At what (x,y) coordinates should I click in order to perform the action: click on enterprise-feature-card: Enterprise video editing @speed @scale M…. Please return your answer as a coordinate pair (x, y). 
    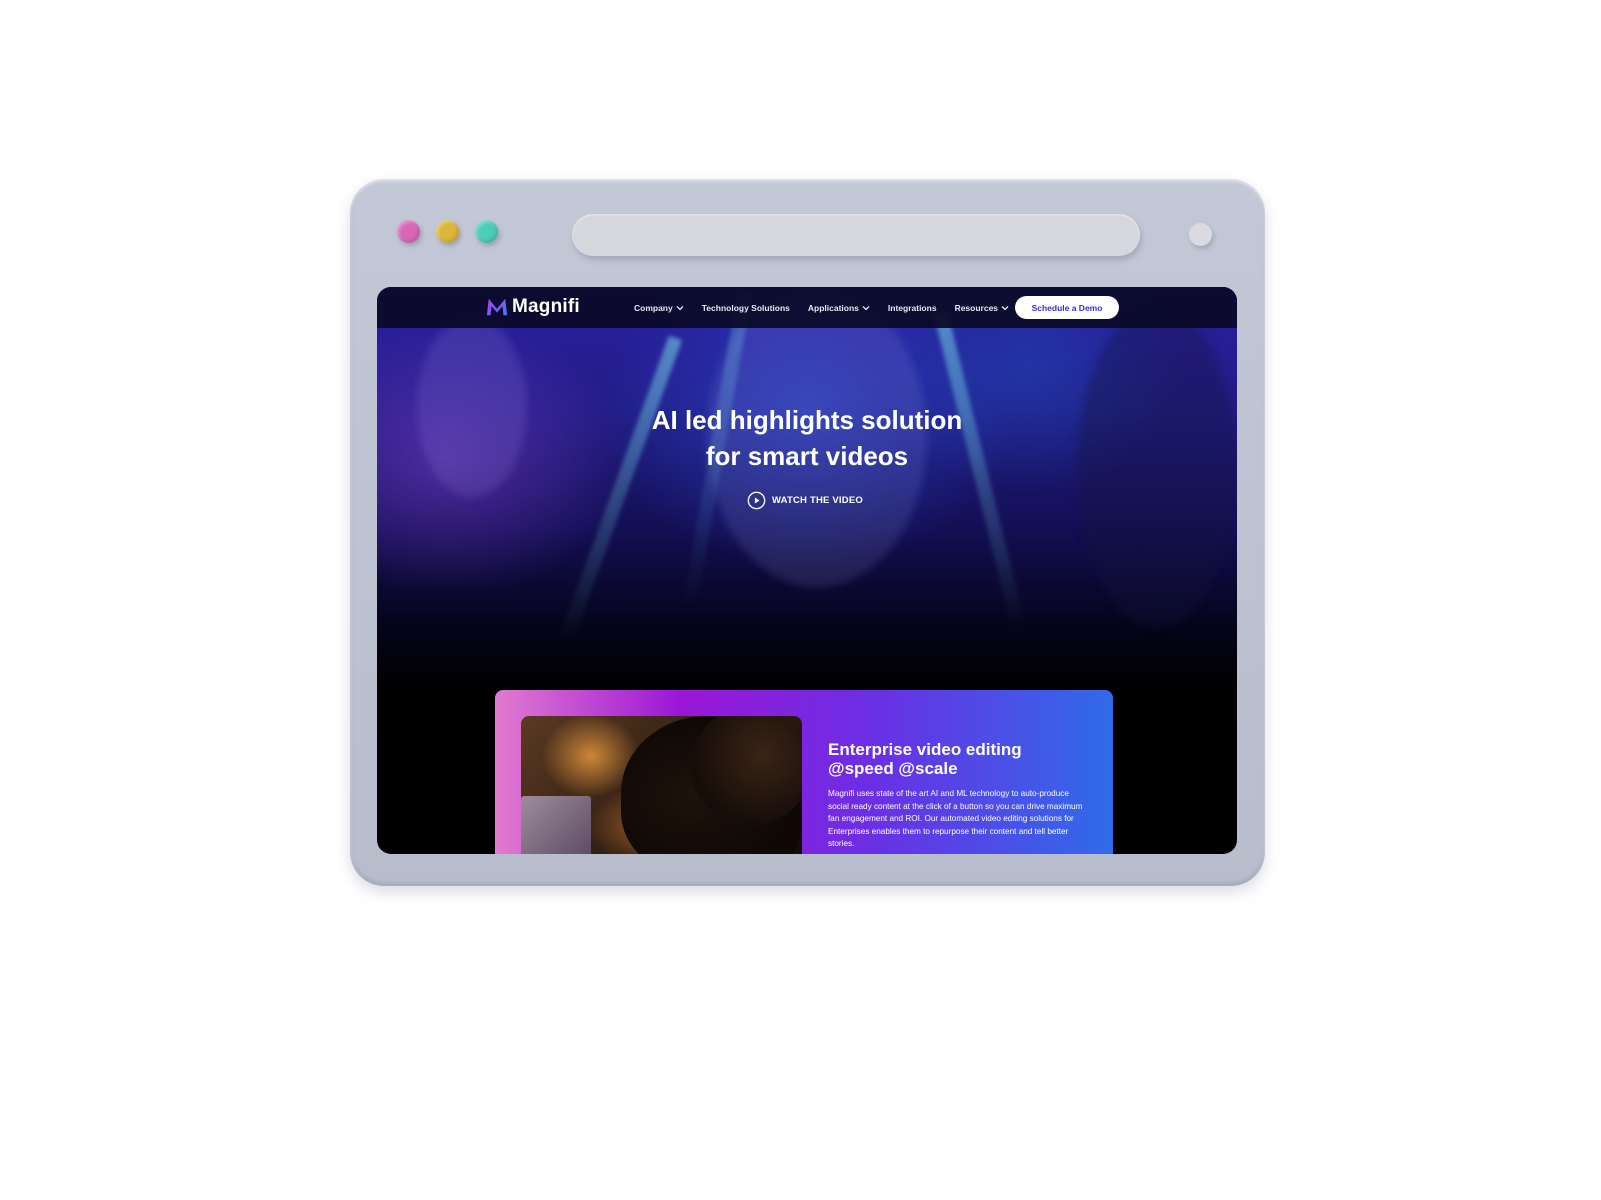
    Looking at the image, I should click on (804, 772).